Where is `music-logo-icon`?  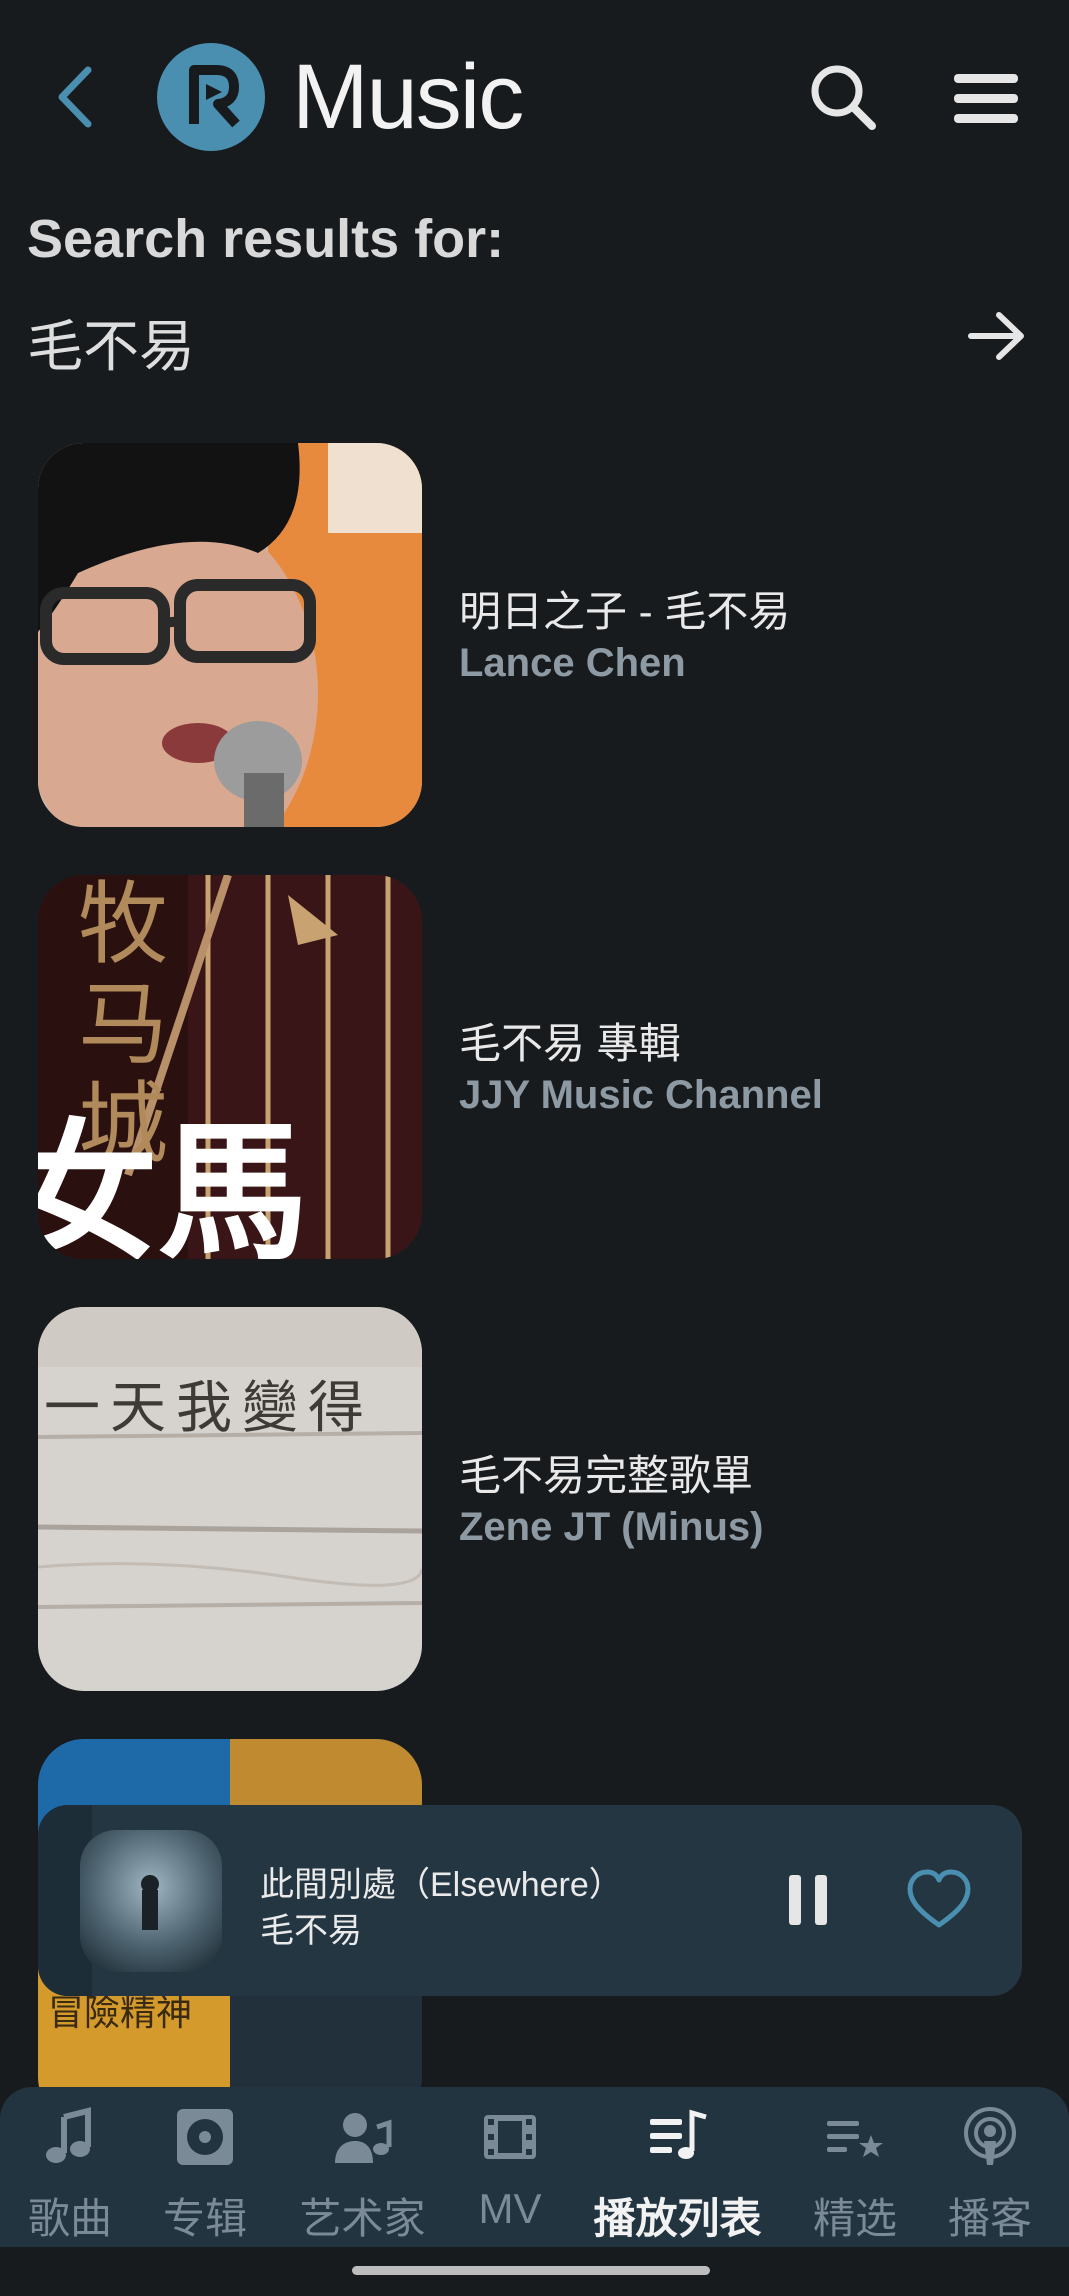 music-logo-icon is located at coordinates (211, 97).